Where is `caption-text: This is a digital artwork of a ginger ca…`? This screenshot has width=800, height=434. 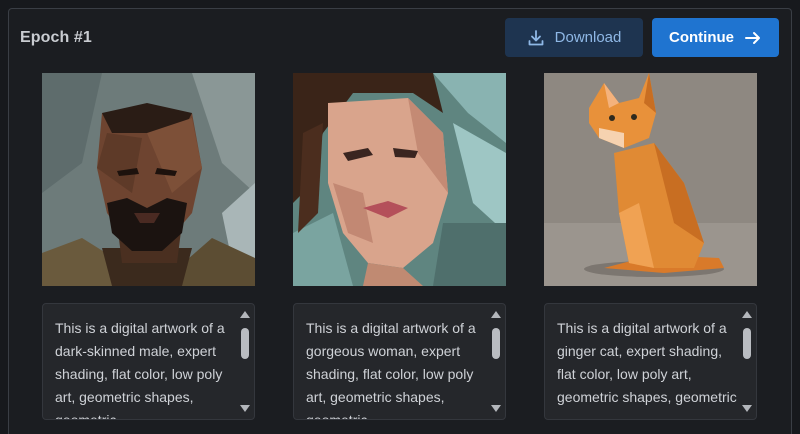
caption-text: This is a digital artwork of a ginger ca… is located at coordinates (647, 362).